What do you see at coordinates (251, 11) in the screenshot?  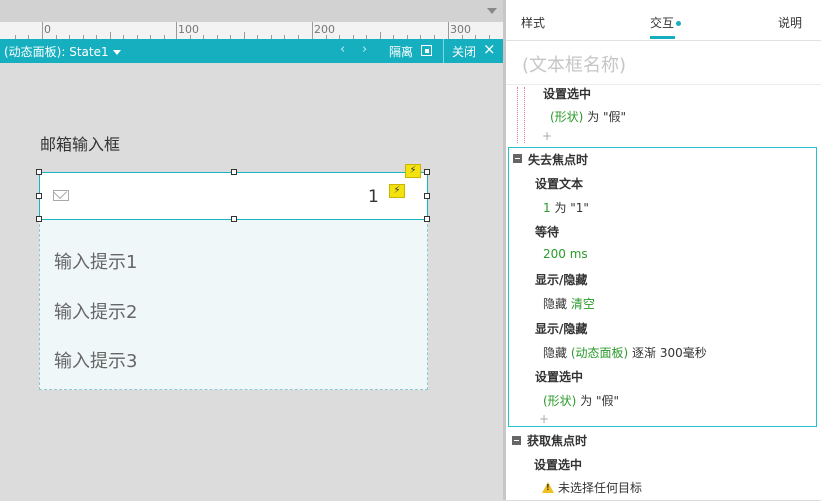 I see `ruler-top-bar` at bounding box center [251, 11].